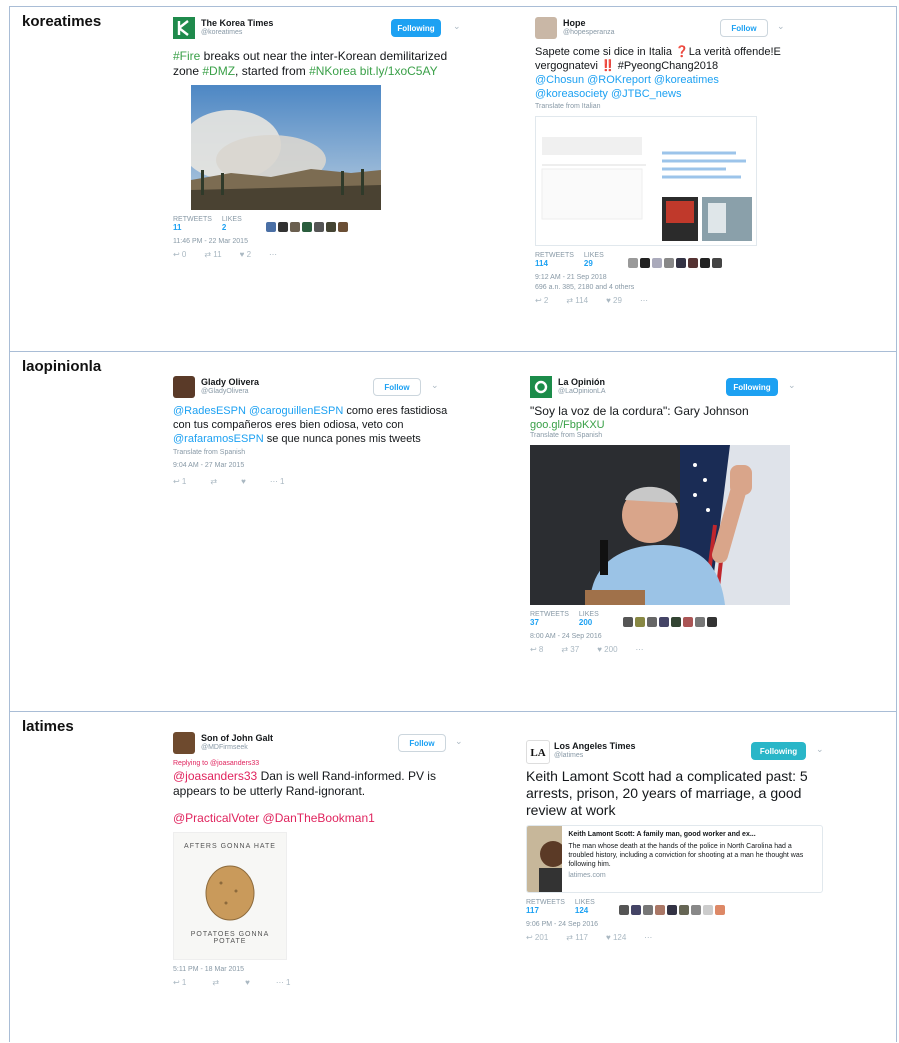 Image resolution: width=899 pixels, height=1043 pixels. What do you see at coordinates (212, 254) in the screenshot?
I see `retweet-icon: ⇄ 11` at bounding box center [212, 254].